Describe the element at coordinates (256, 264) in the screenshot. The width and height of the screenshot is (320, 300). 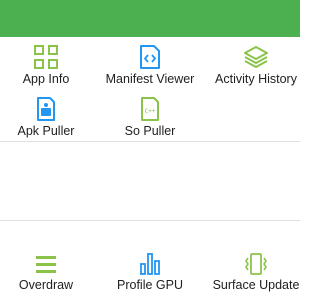
I see `vibrate-icon` at that location.